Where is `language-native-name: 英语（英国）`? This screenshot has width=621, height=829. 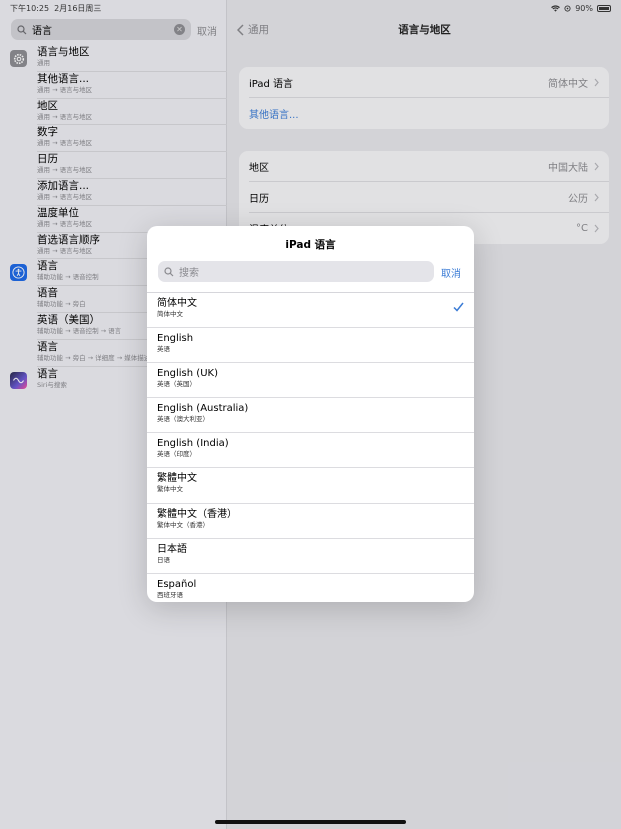 language-native-name: 英语（英国） is located at coordinates (176, 384).